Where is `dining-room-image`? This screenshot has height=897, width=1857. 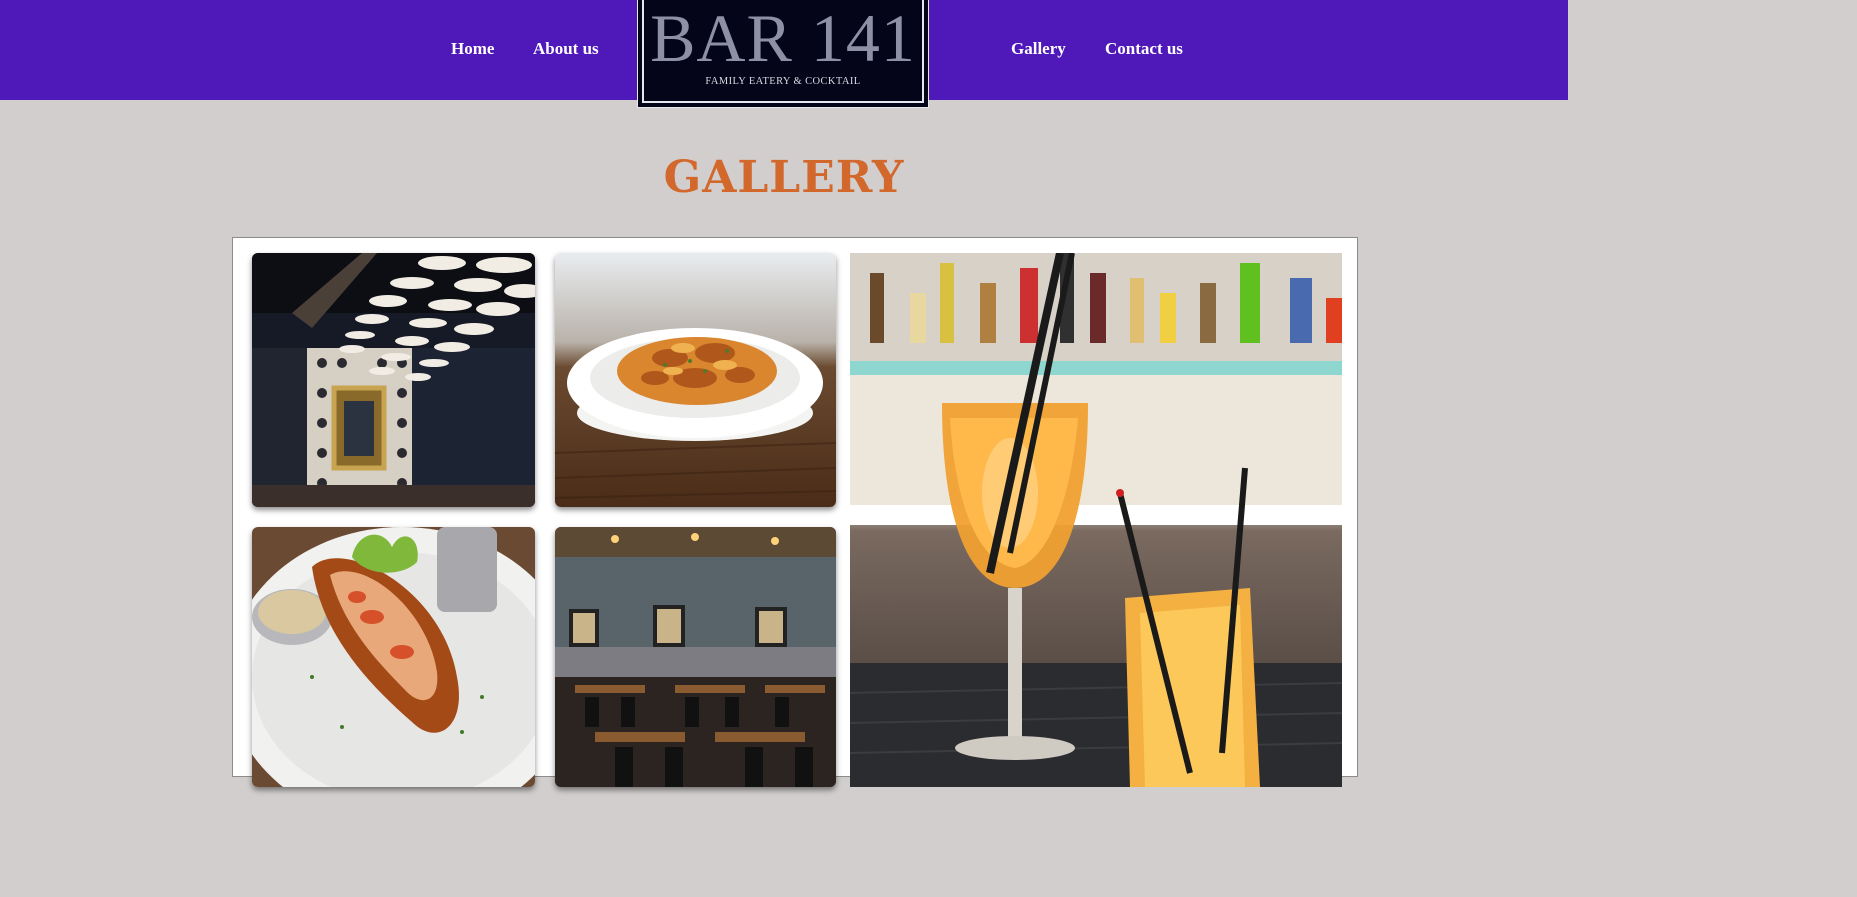
dining-room-image is located at coordinates (393, 380).